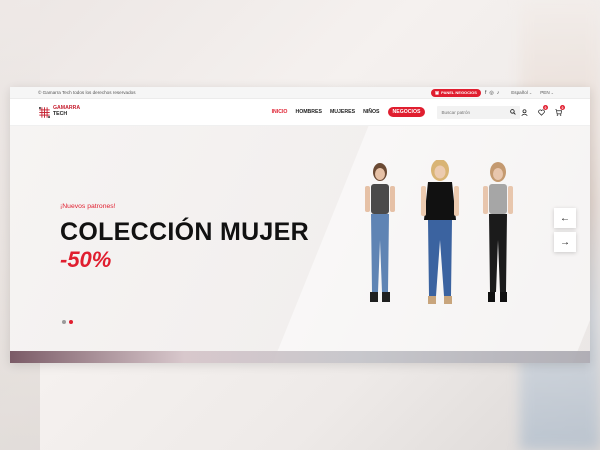 This screenshot has height=450, width=600. I want to click on model-figure-left, so click(380, 232).